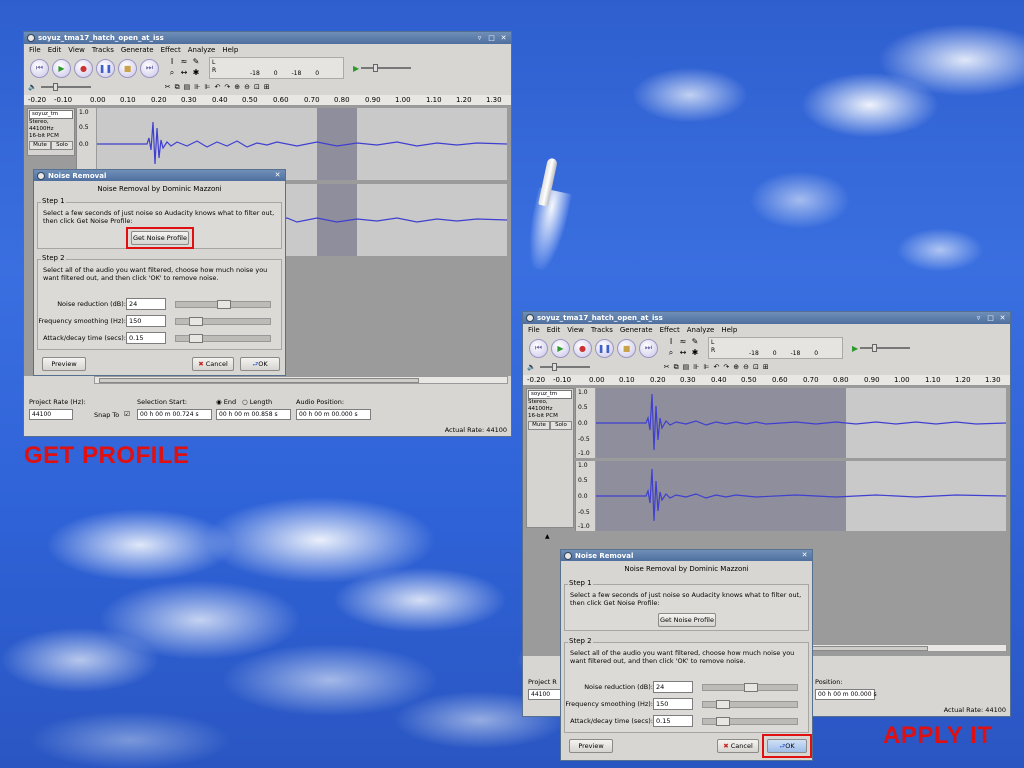 The height and width of the screenshot is (768, 1024). What do you see at coordinates (276, 68) in the screenshot?
I see `left-meter: L R -18 0 -18 0` at bounding box center [276, 68].